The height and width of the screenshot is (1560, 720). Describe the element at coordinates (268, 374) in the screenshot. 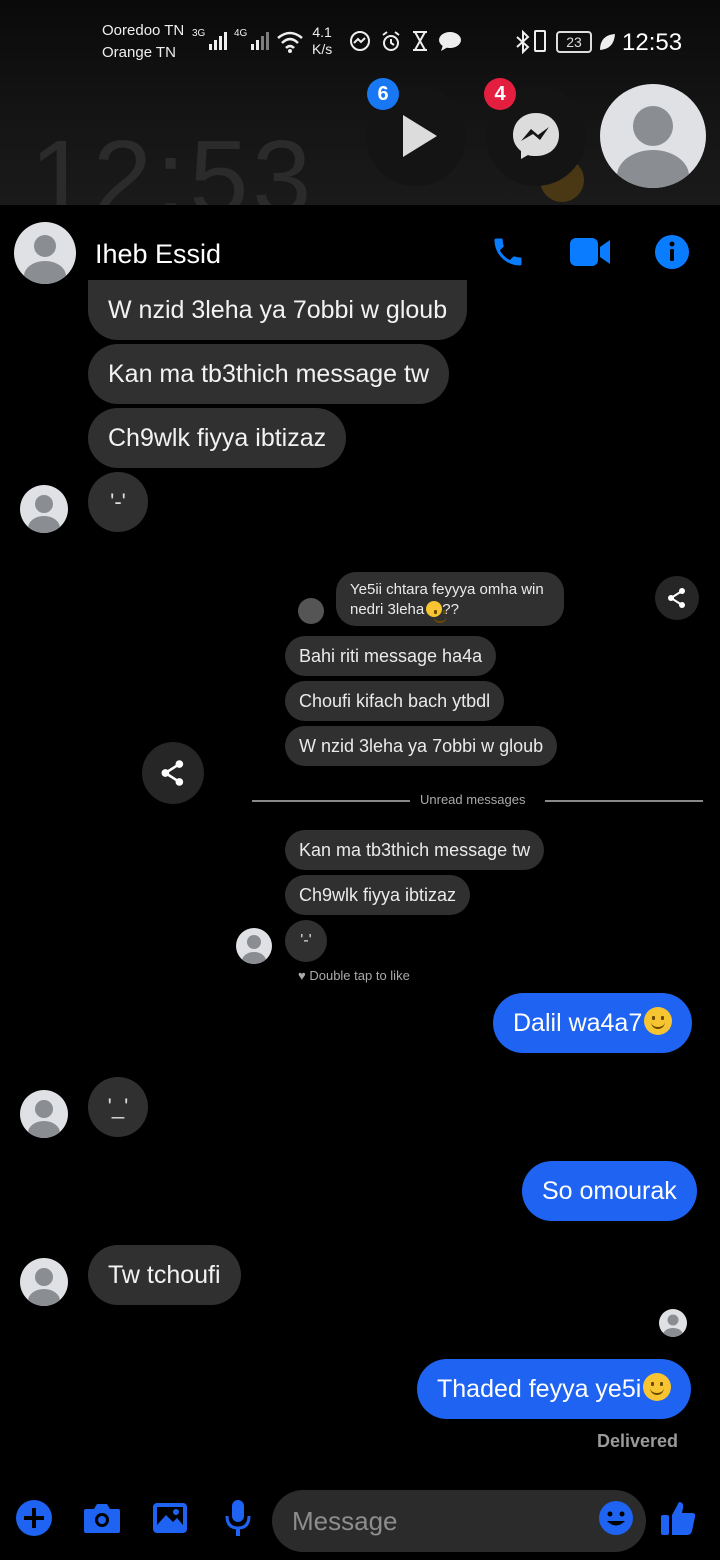

I see `message-bubble-incoming: Kan ma tb3thich message tw` at that location.